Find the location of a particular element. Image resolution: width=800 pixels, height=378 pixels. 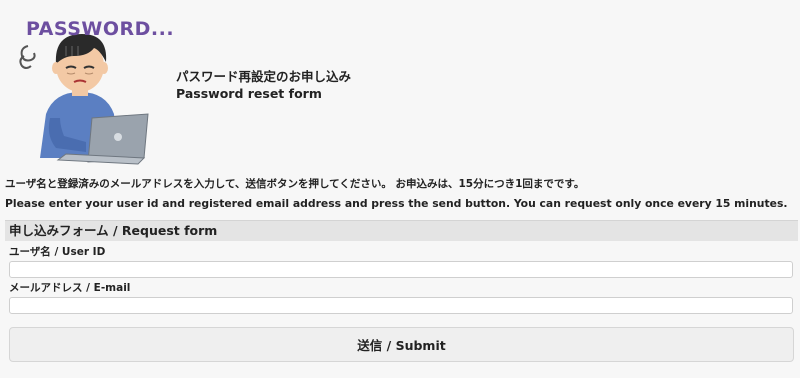

page-title-ja: パスワード再設定のお申し込み is located at coordinates (264, 76).